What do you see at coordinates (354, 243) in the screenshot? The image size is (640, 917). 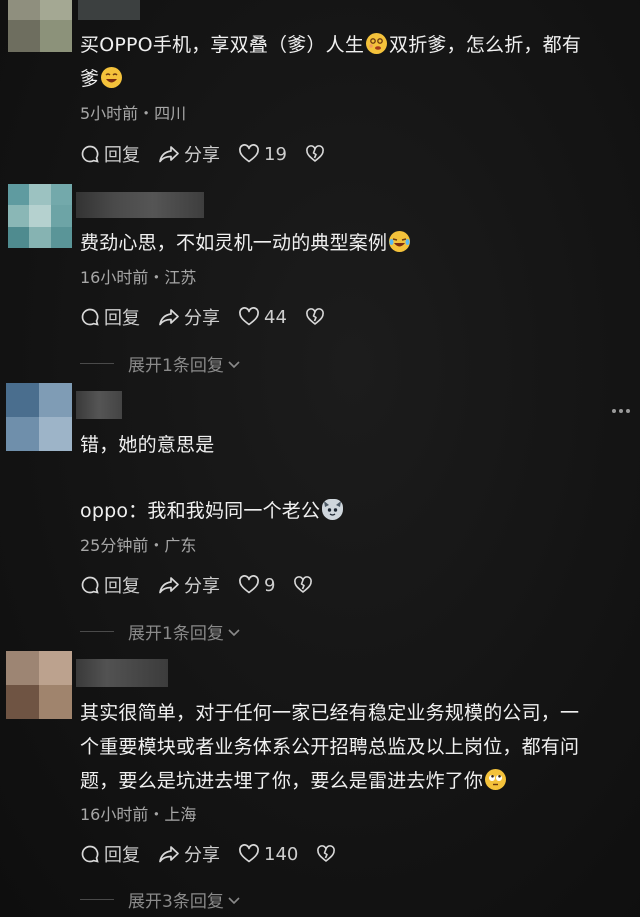 I see `comment-text: 费劲心思，不如灵机一动的典型案例` at bounding box center [354, 243].